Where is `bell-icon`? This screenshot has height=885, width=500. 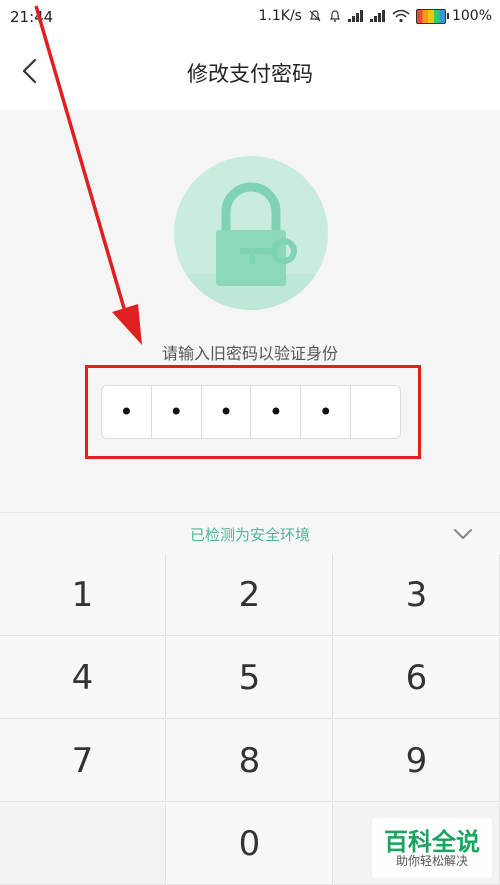 bell-icon is located at coordinates (334, 16).